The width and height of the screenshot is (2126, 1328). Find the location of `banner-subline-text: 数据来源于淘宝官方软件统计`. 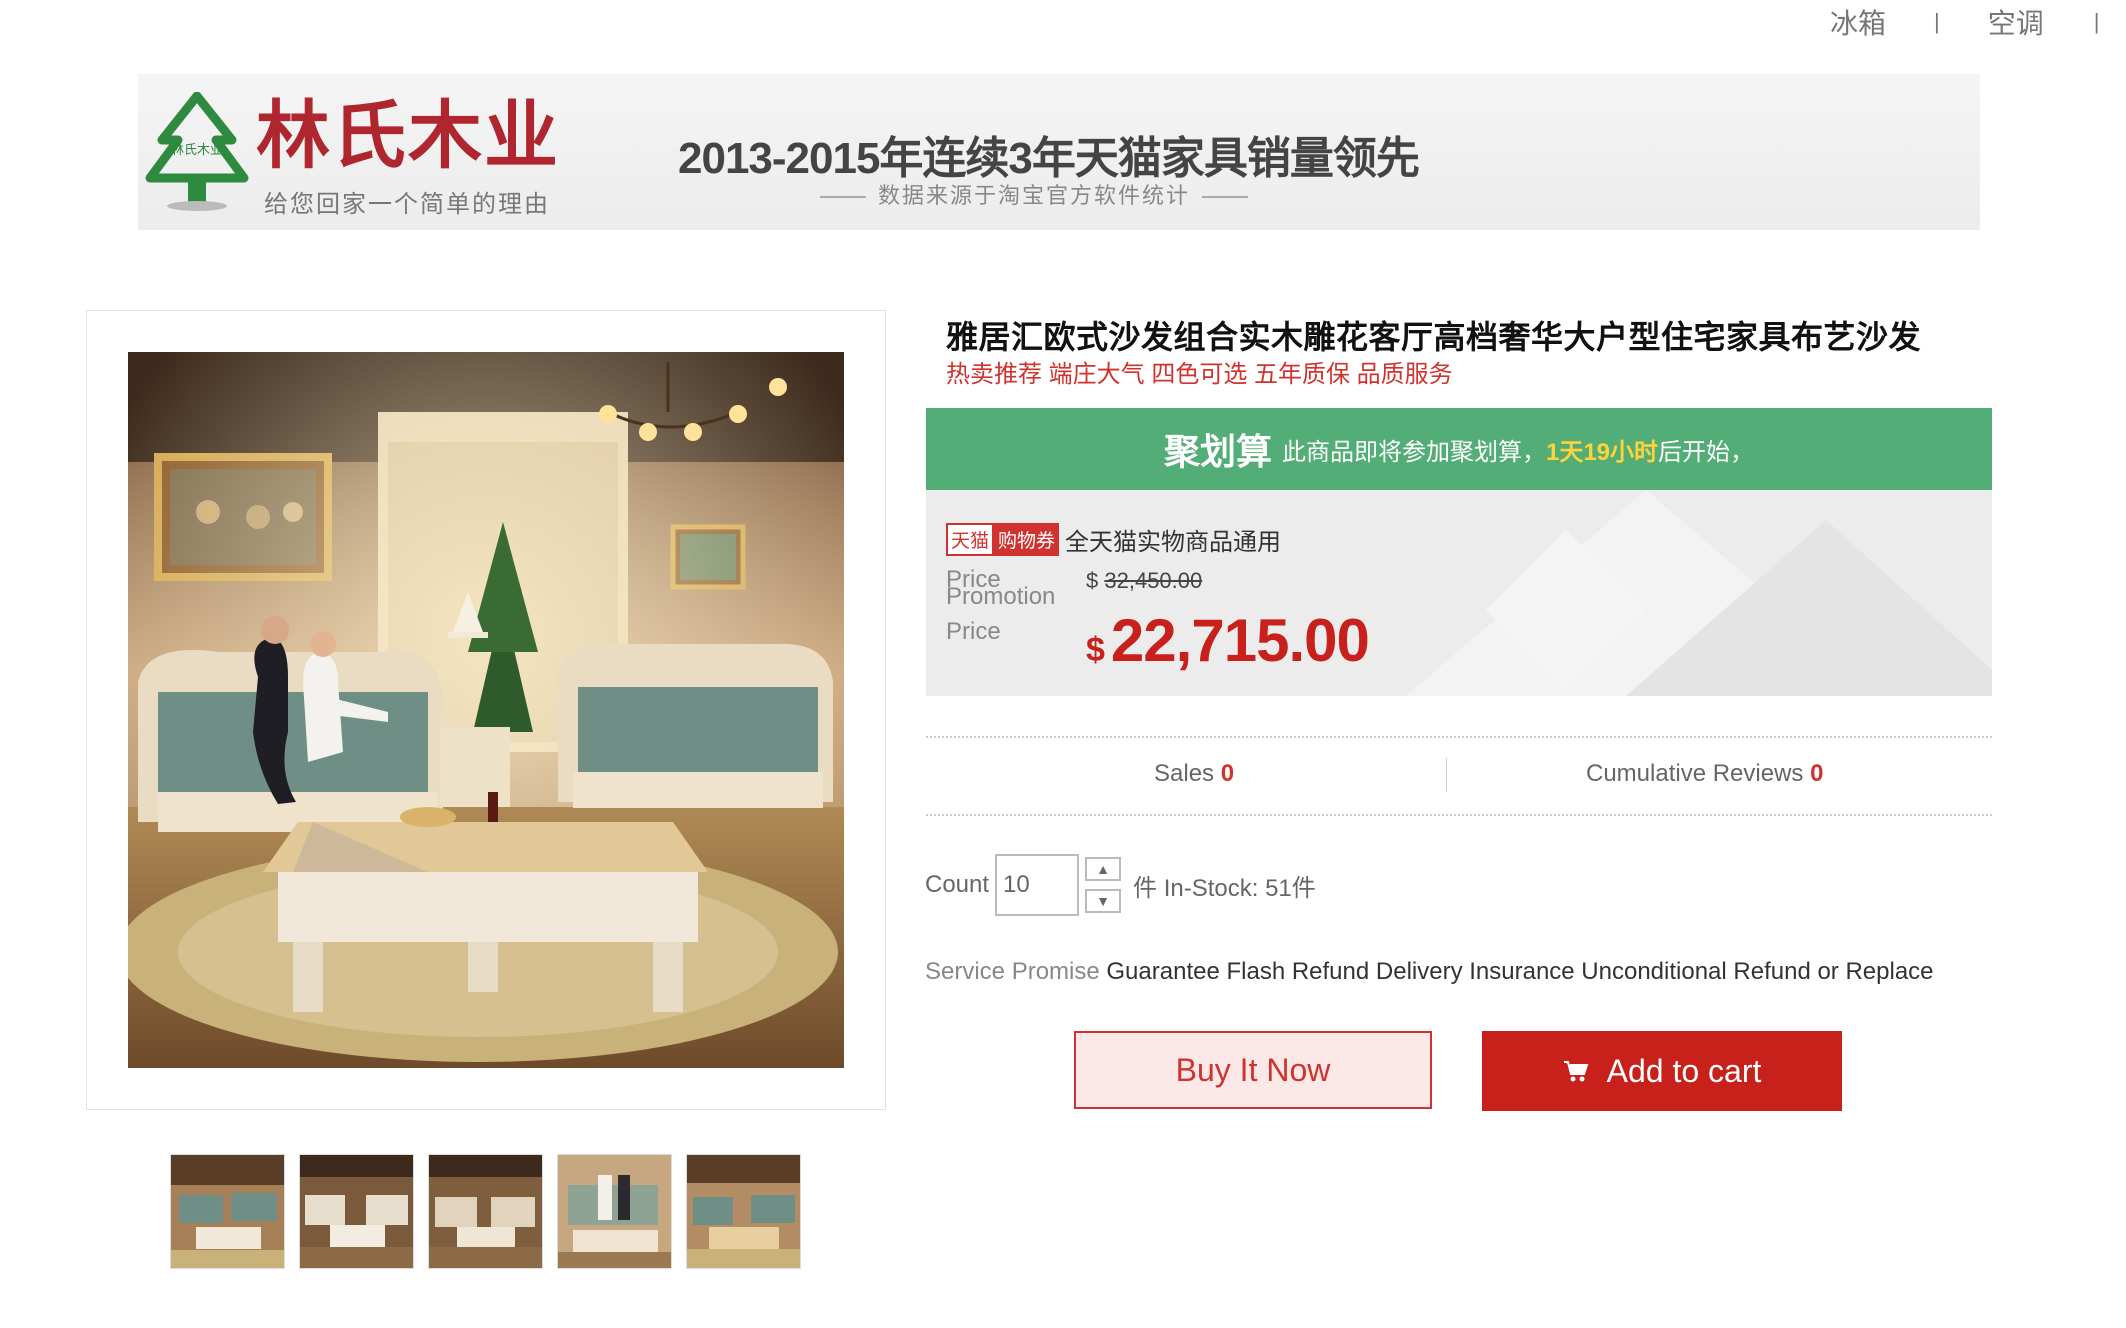

banner-subline-text: 数据来源于淘宝官方软件统计 is located at coordinates (1034, 195).